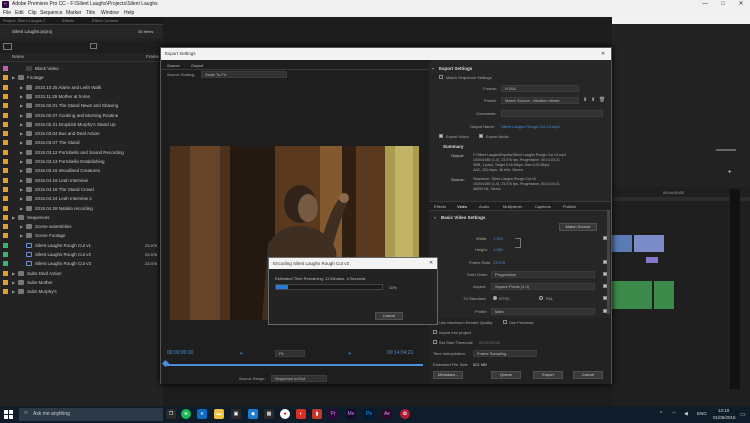 Image resolution: width=750 pixels, height=423 pixels. I want to click on minimize-icon: —, so click(705, 4).